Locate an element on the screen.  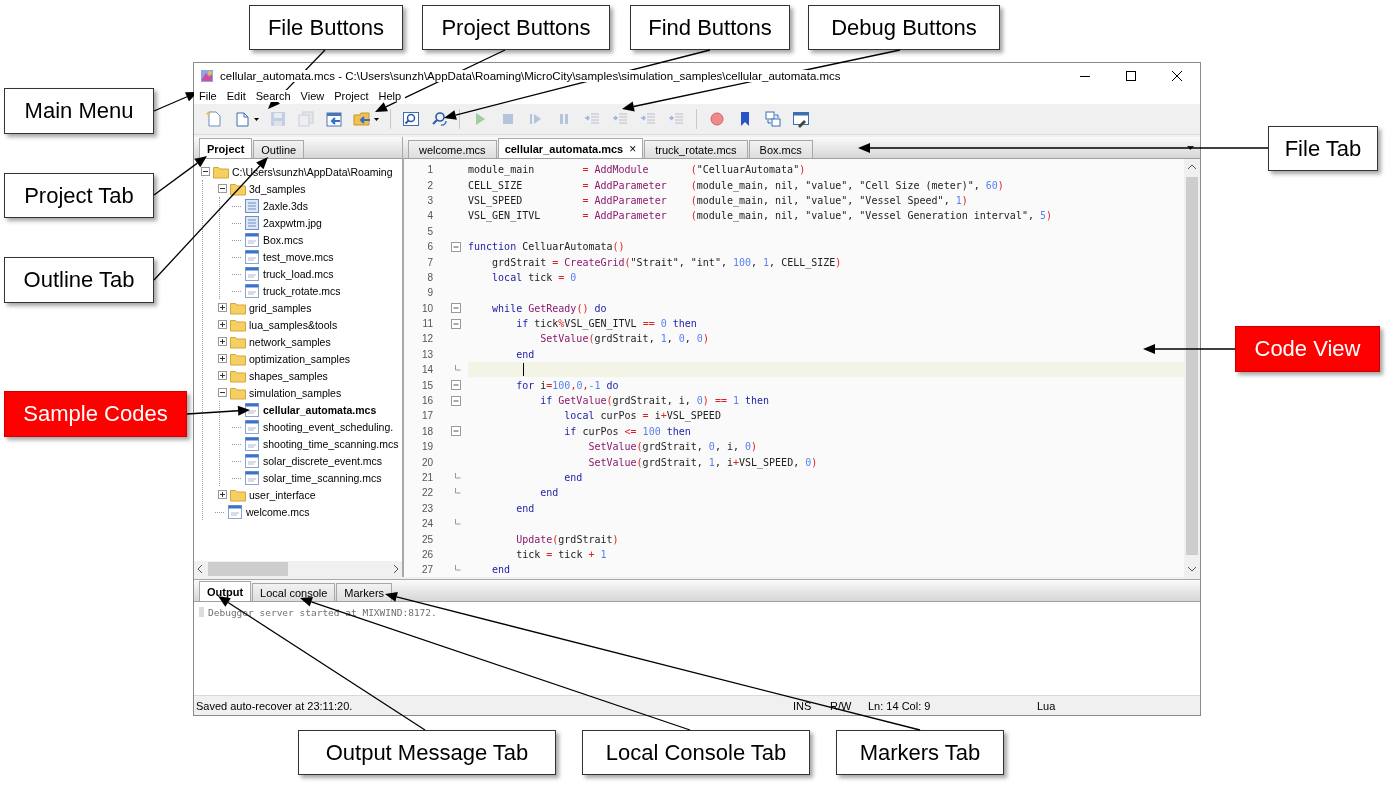
code-line: SetValue(grdStrait, 1, i+VSL_SPEED, 0) is located at coordinates (702, 462).